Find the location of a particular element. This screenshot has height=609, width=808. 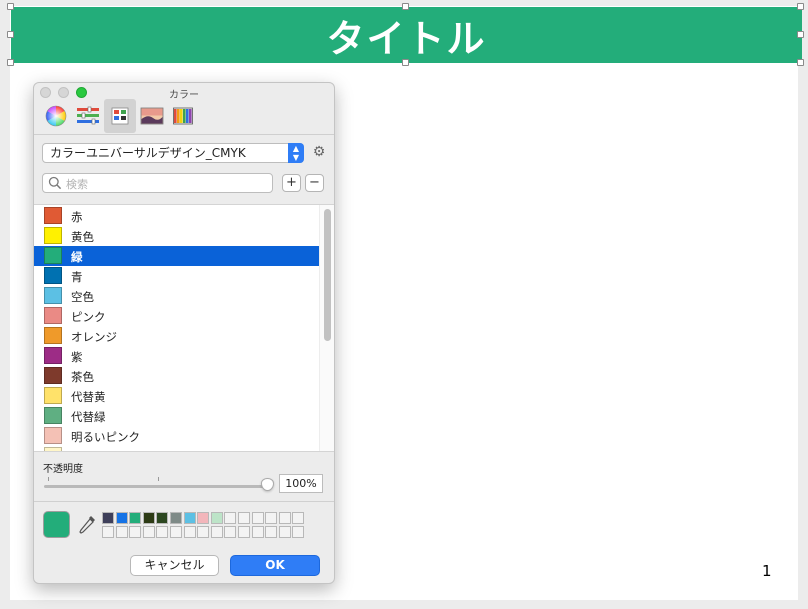

color-name: 黄色 is located at coordinates (82, 237).